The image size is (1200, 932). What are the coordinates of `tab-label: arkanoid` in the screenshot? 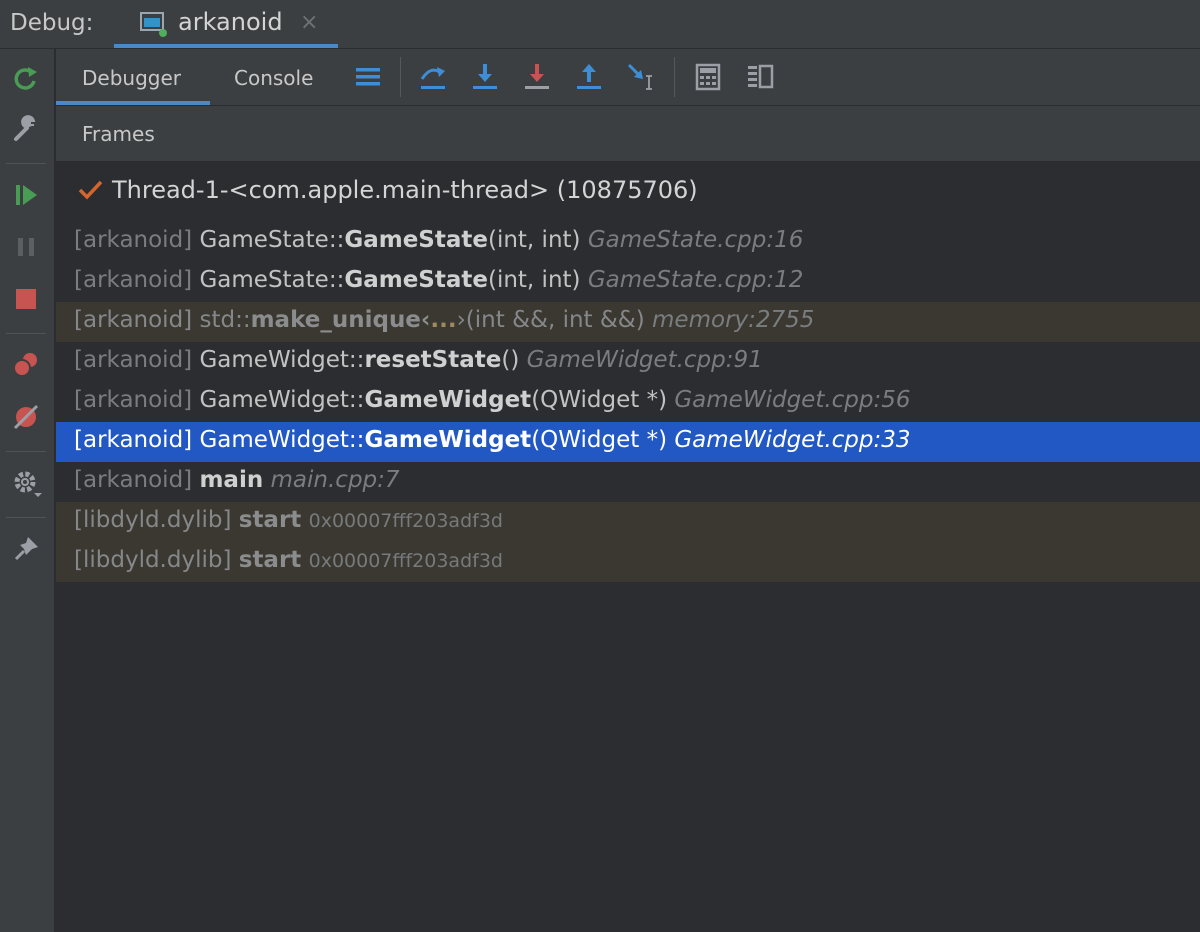 It's located at (230, 22).